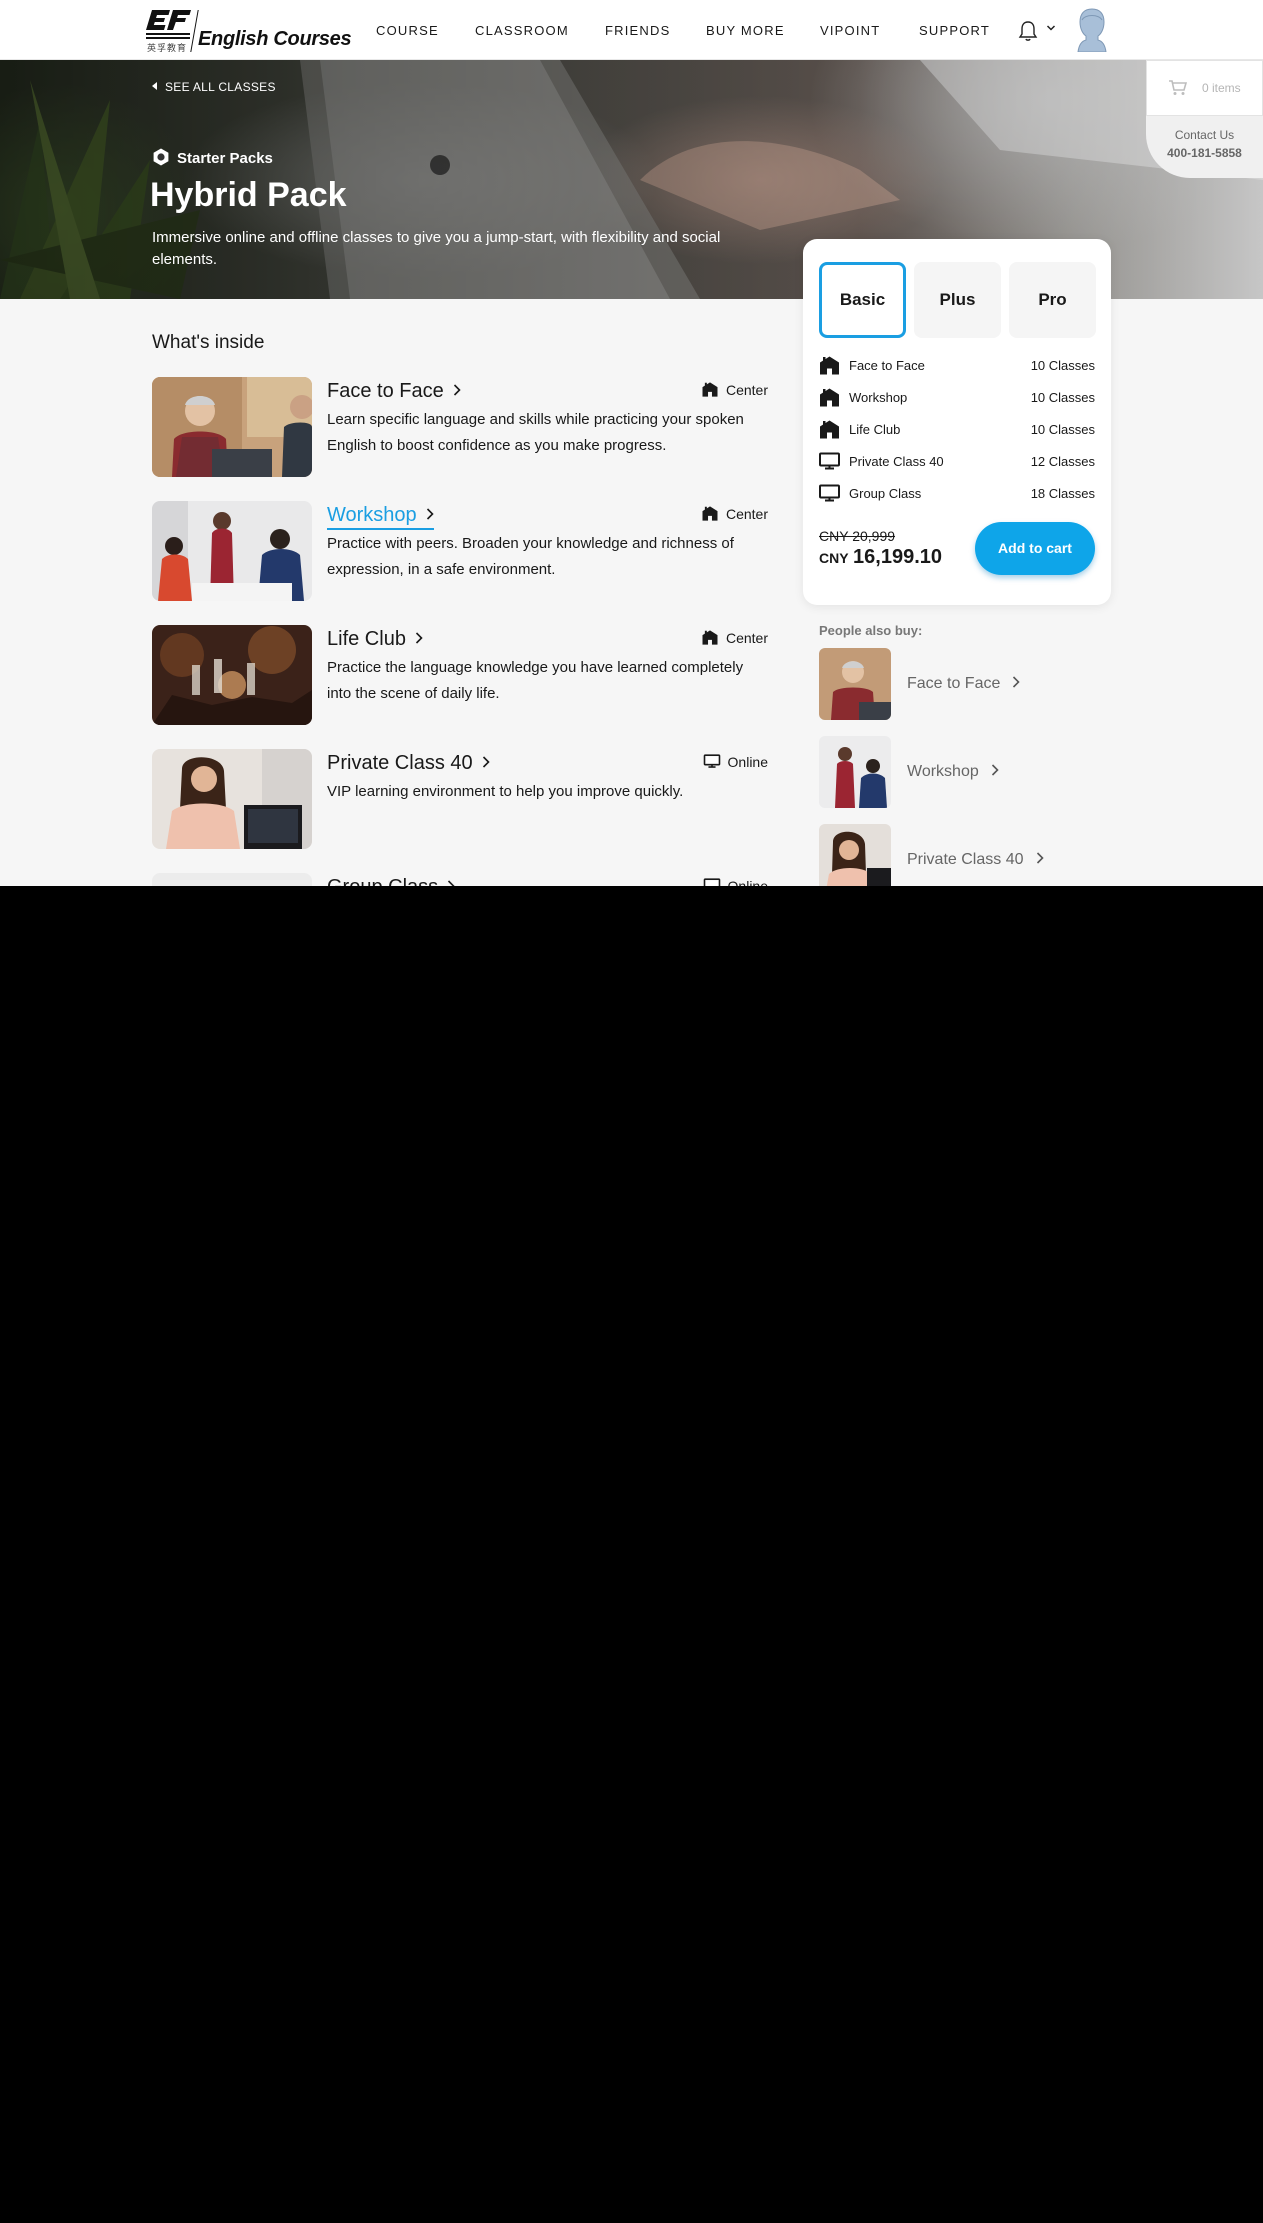 This screenshot has height=2223, width=1263. What do you see at coordinates (850, 30) in the screenshot?
I see `nav-vipoint: VIPOINT` at bounding box center [850, 30].